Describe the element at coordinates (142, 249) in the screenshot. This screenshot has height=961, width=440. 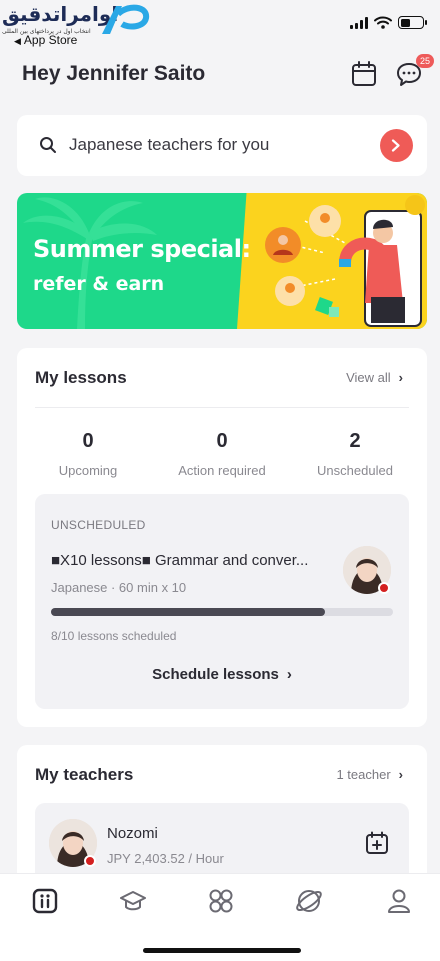
I see `banner-title: Summer special:` at that location.